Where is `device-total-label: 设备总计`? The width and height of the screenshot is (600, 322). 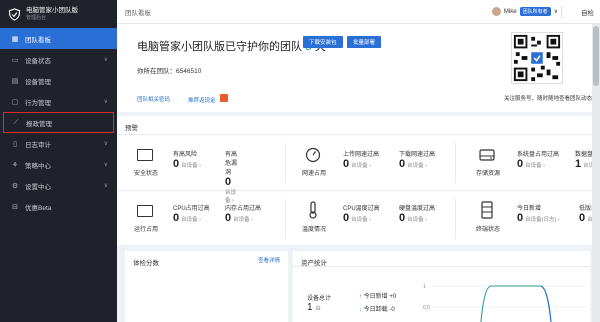 device-total-label: 设备总计 is located at coordinates (319, 299).